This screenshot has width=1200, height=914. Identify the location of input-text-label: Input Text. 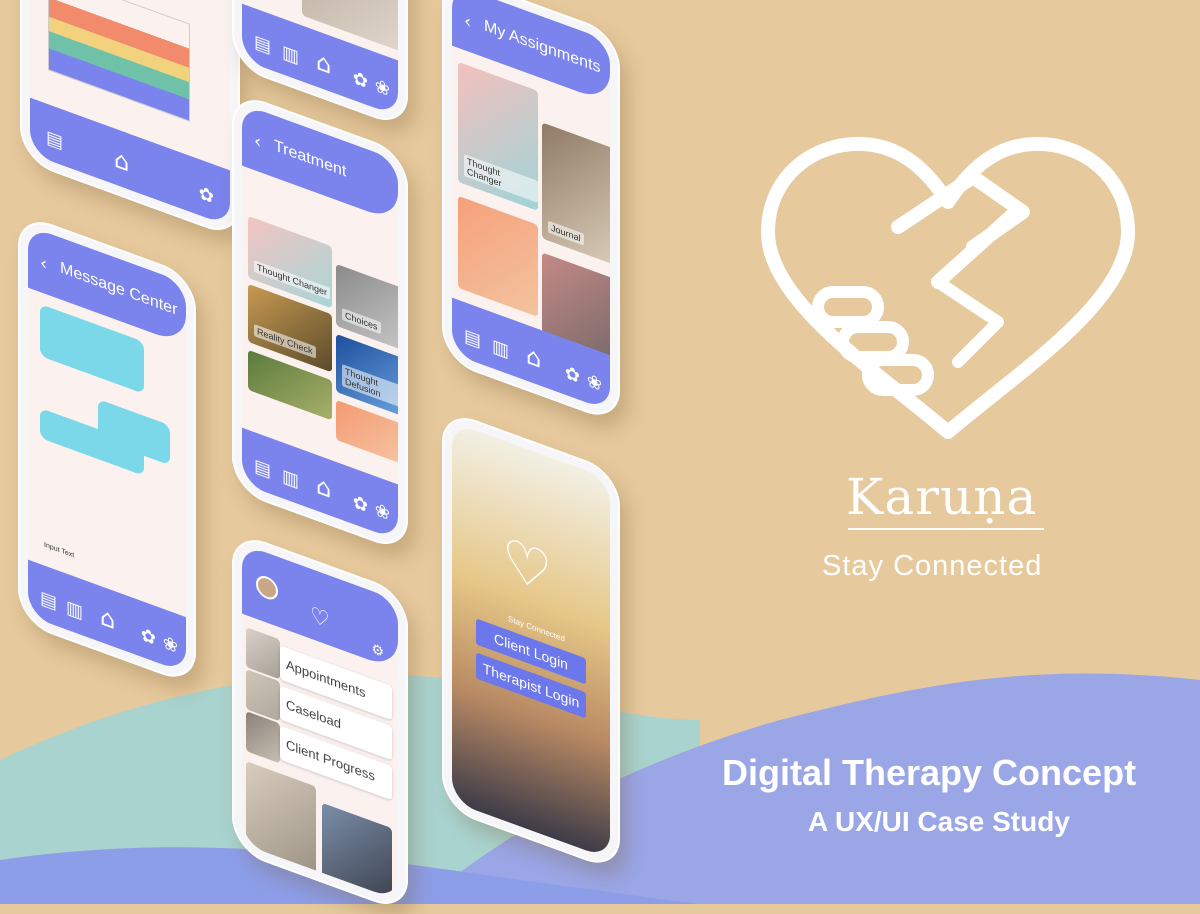
(59, 550).